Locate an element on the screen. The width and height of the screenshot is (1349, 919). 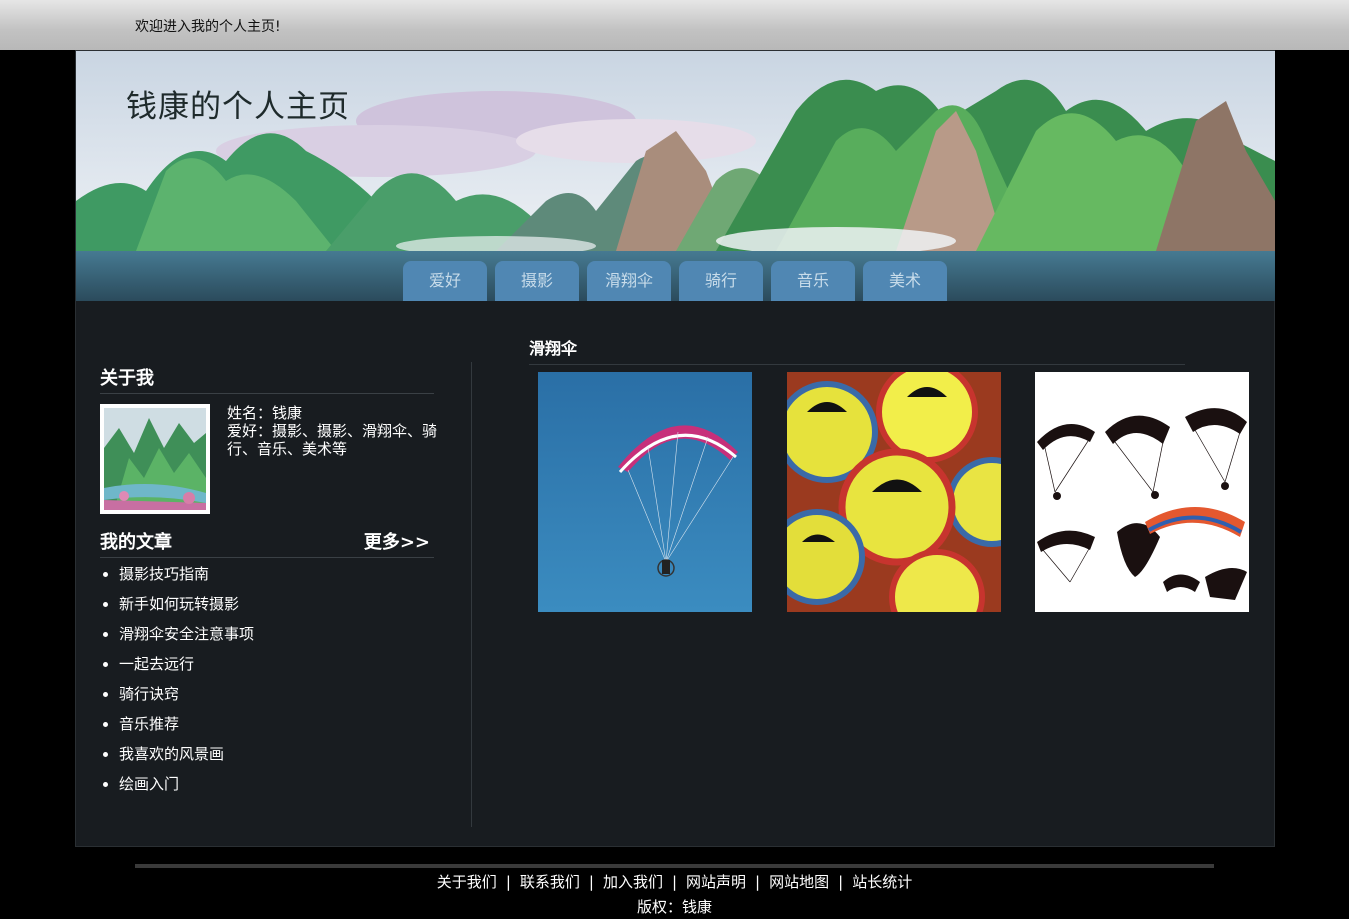
top-welcome-bar: 欢迎进入我的个人主页! is located at coordinates (674, 25).